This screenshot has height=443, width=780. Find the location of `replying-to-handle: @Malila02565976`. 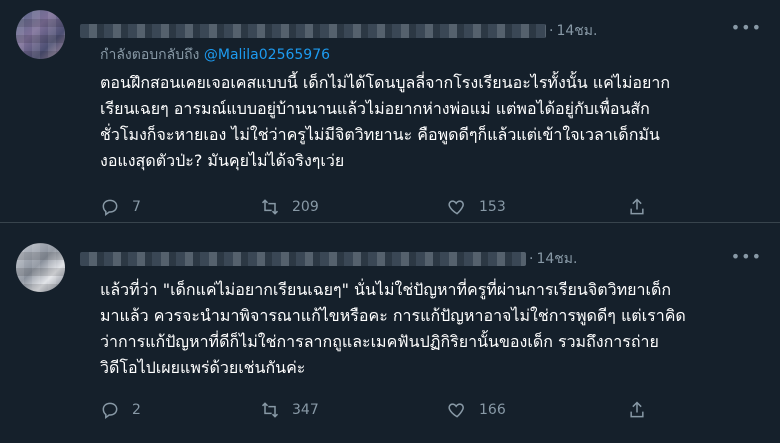

replying-to-handle: @Malila02565976 is located at coordinates (267, 55).